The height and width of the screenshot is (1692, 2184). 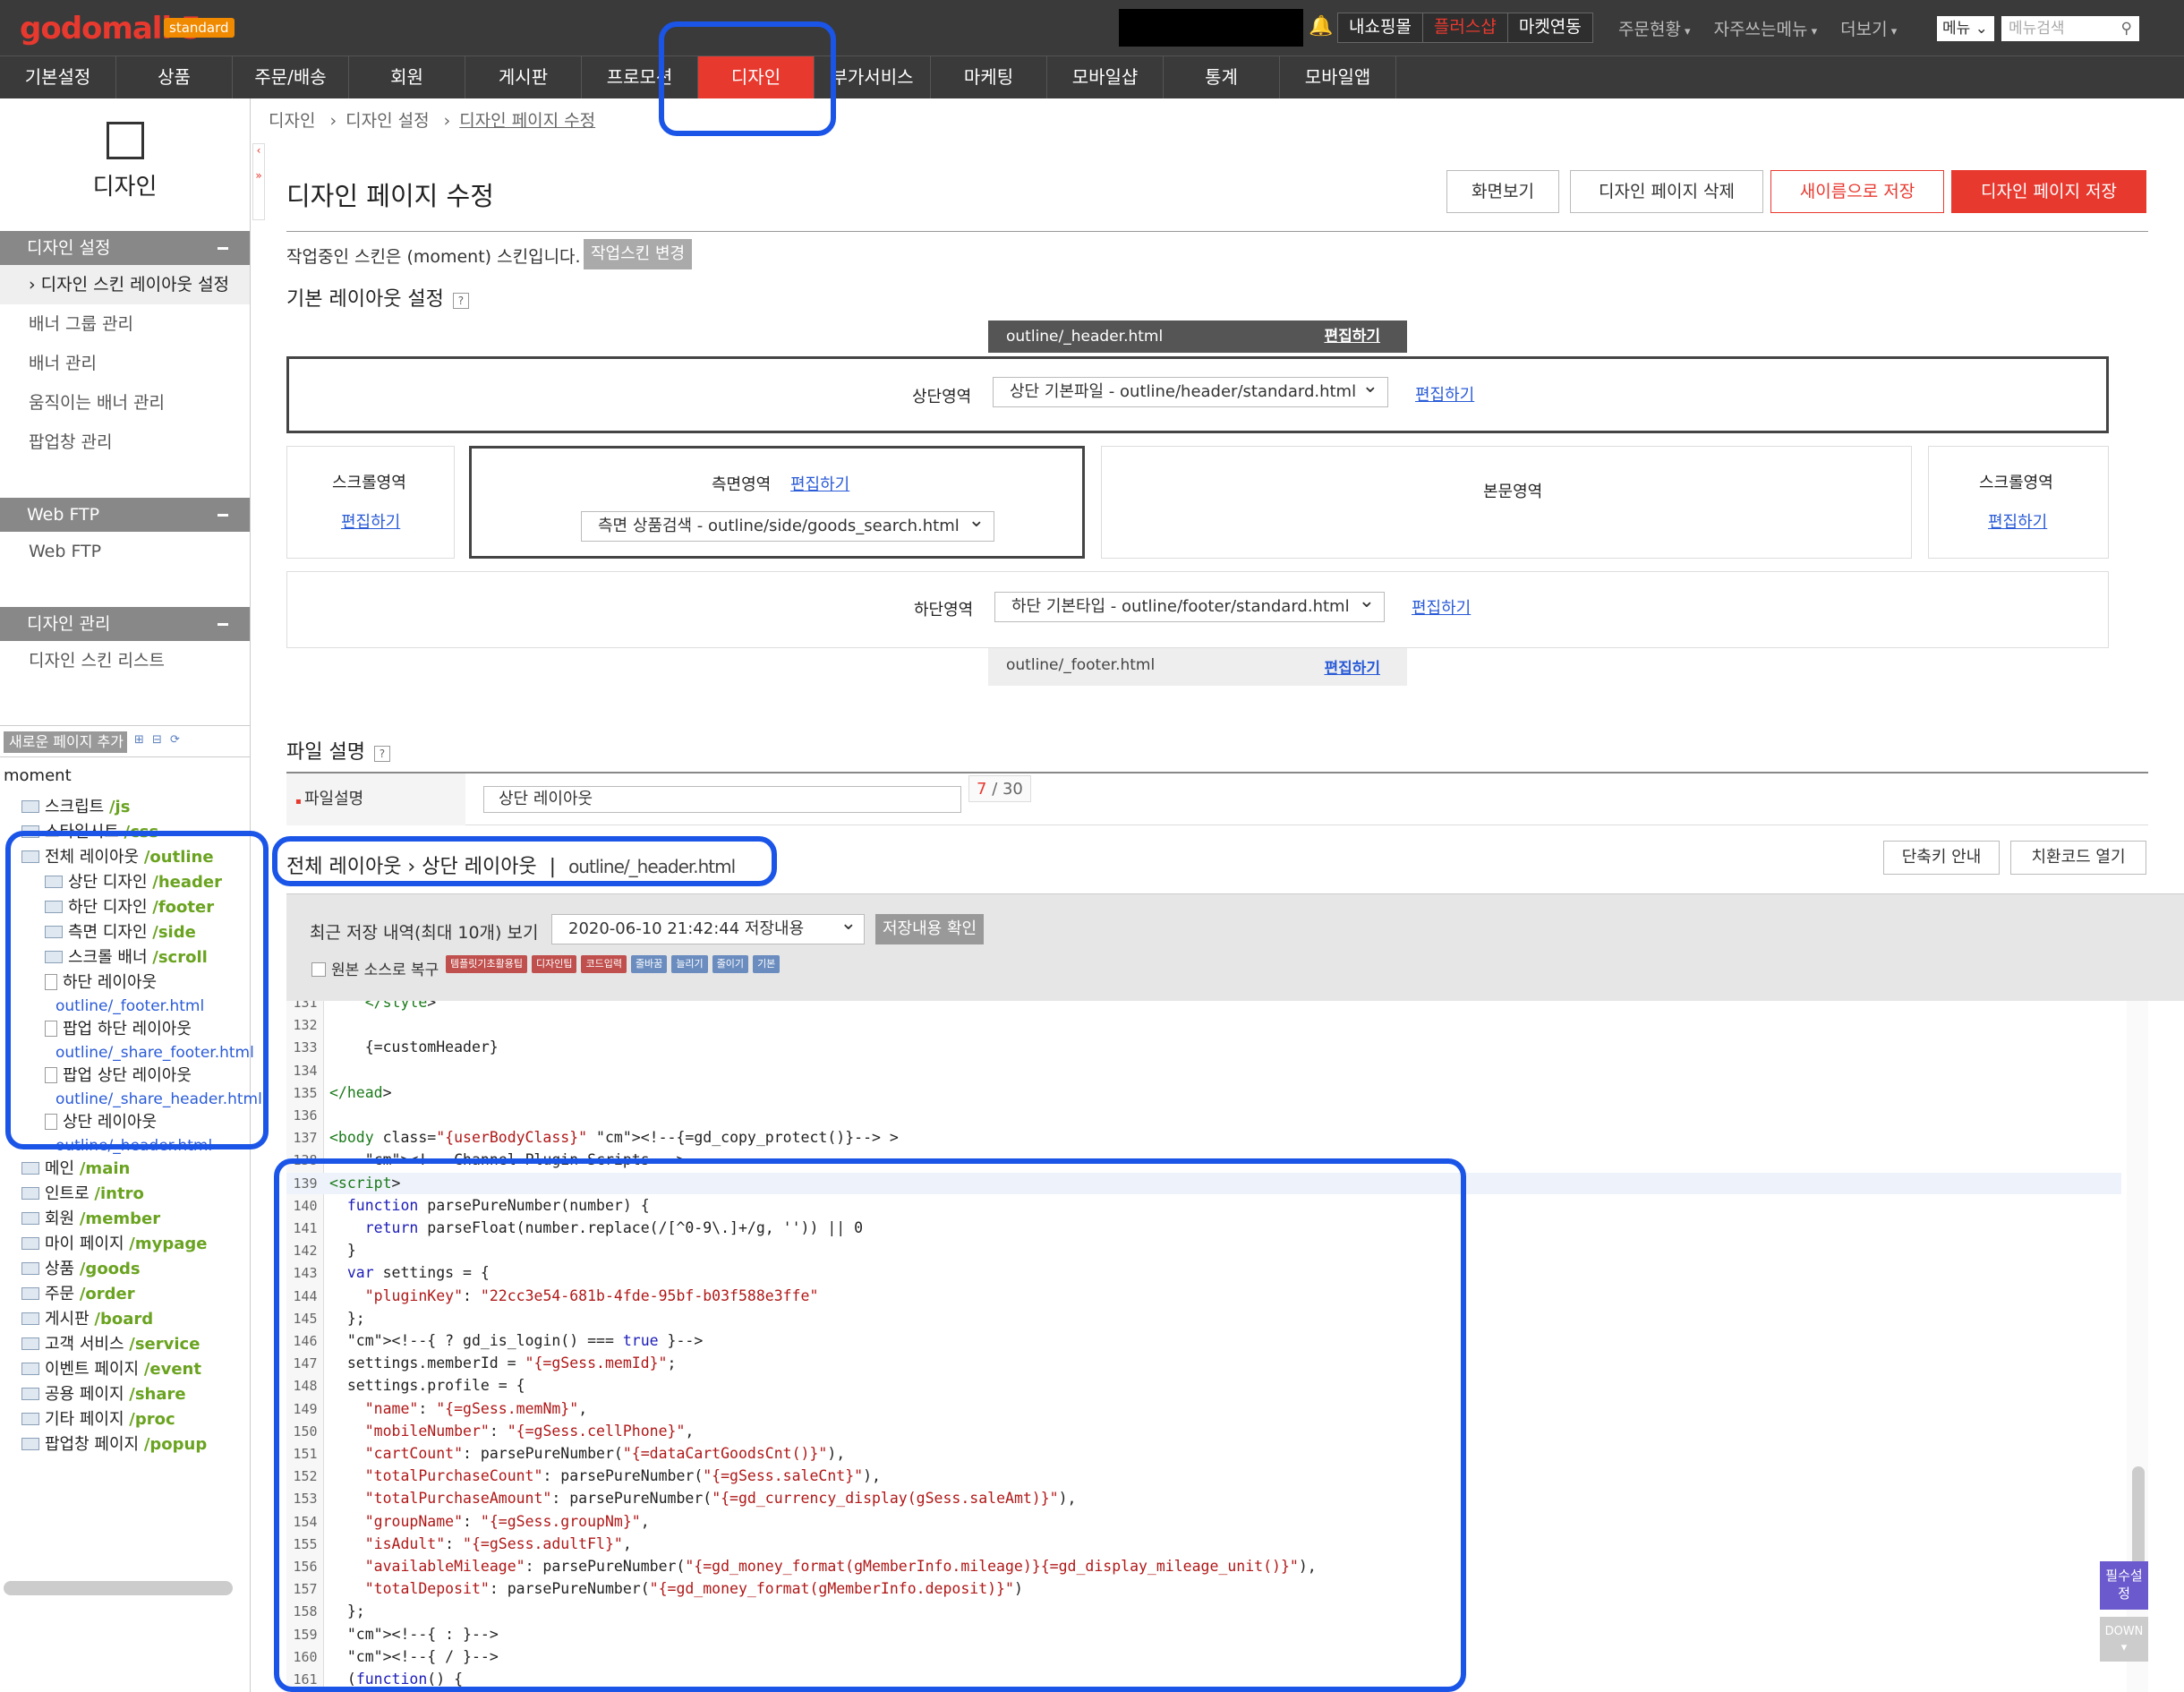 What do you see at coordinates (554, 964) in the screenshot?
I see `tag-design-tip: 디자인팁` at bounding box center [554, 964].